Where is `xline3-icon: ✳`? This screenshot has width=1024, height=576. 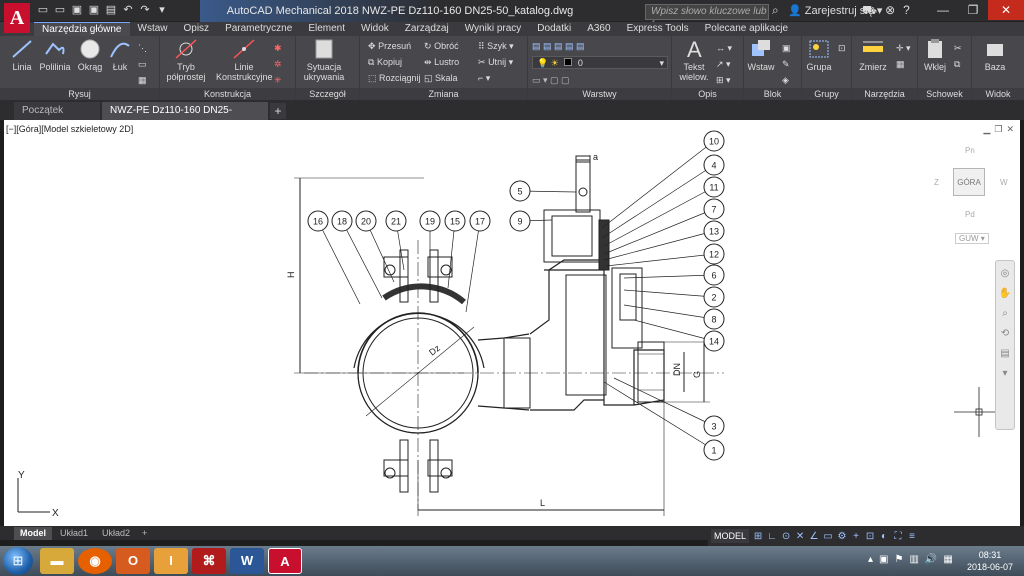
xline3-icon: ✳ is located at coordinates (278, 80).